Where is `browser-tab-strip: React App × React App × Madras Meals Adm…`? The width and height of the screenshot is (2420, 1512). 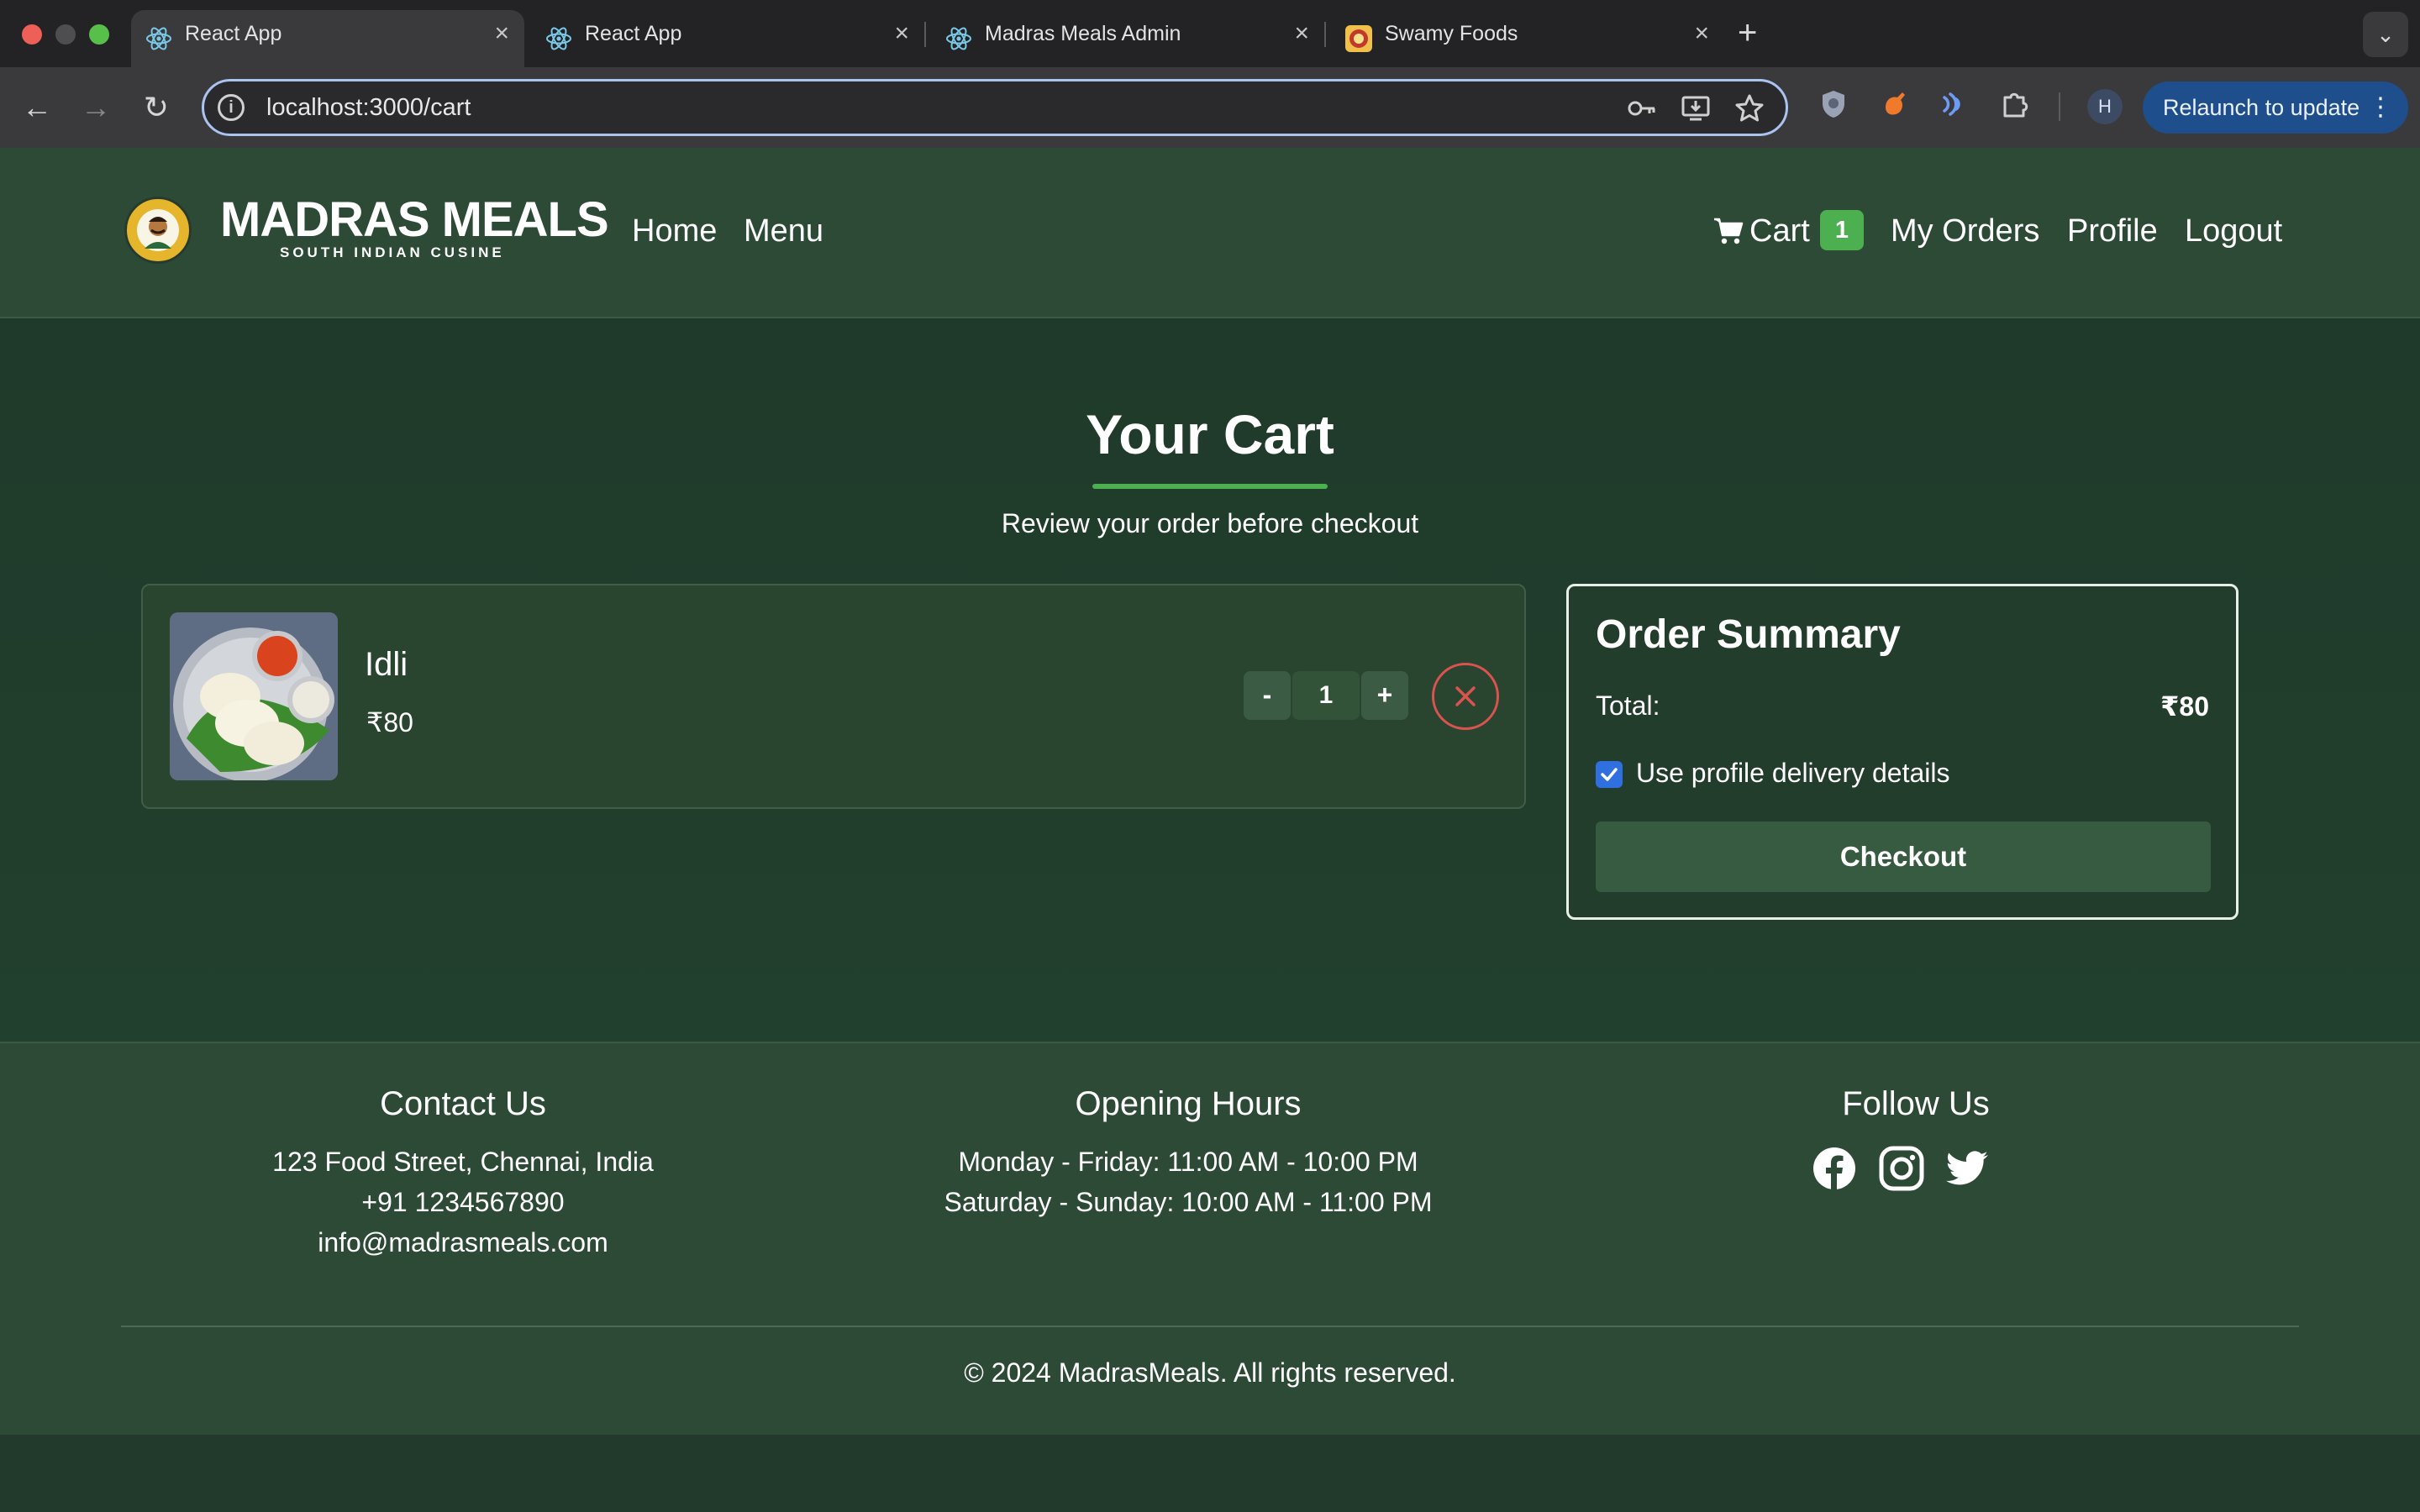
browser-tab-strip: React App × React App × Madras Meals Adm… is located at coordinates (1210, 33).